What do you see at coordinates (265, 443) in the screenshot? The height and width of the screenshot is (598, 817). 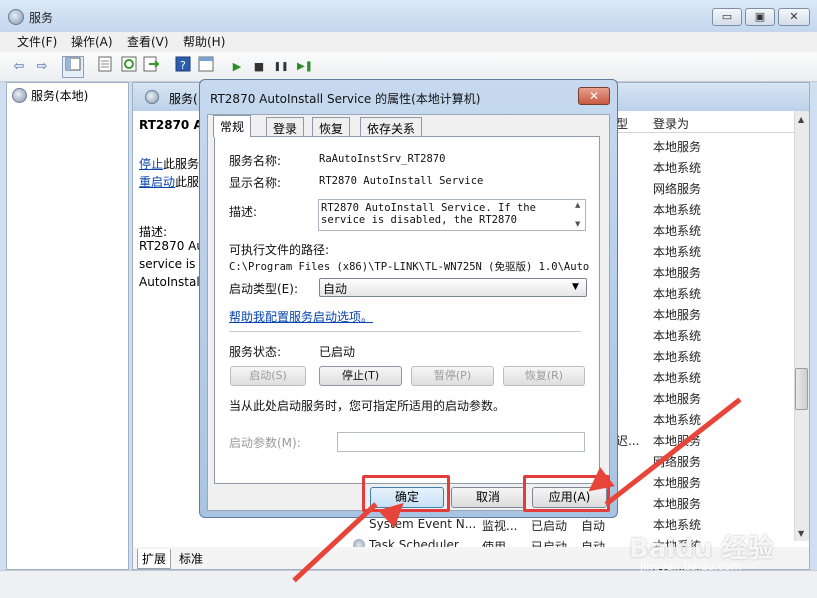 I see `start-params-label: 启动参数(M):` at bounding box center [265, 443].